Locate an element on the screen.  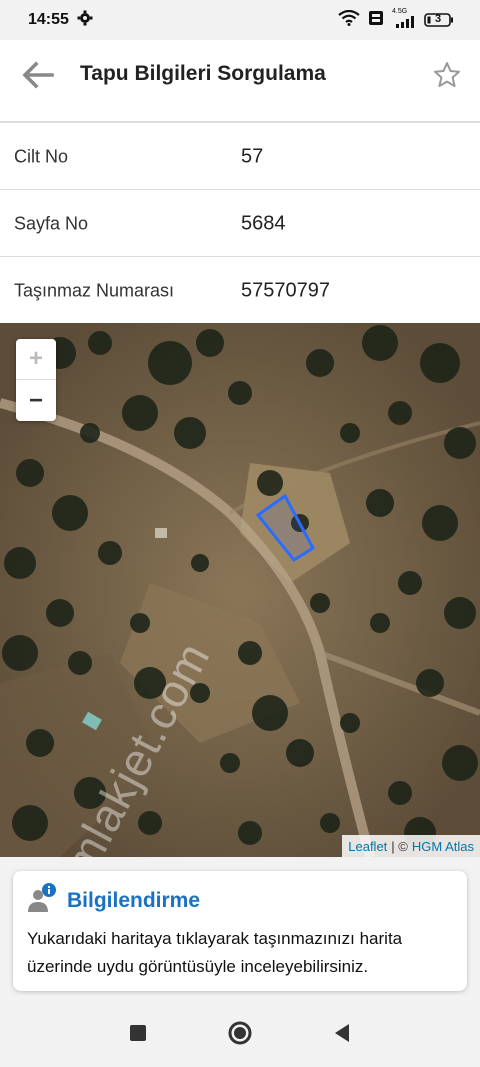
user-info-icon is located at coordinates (43, 900).